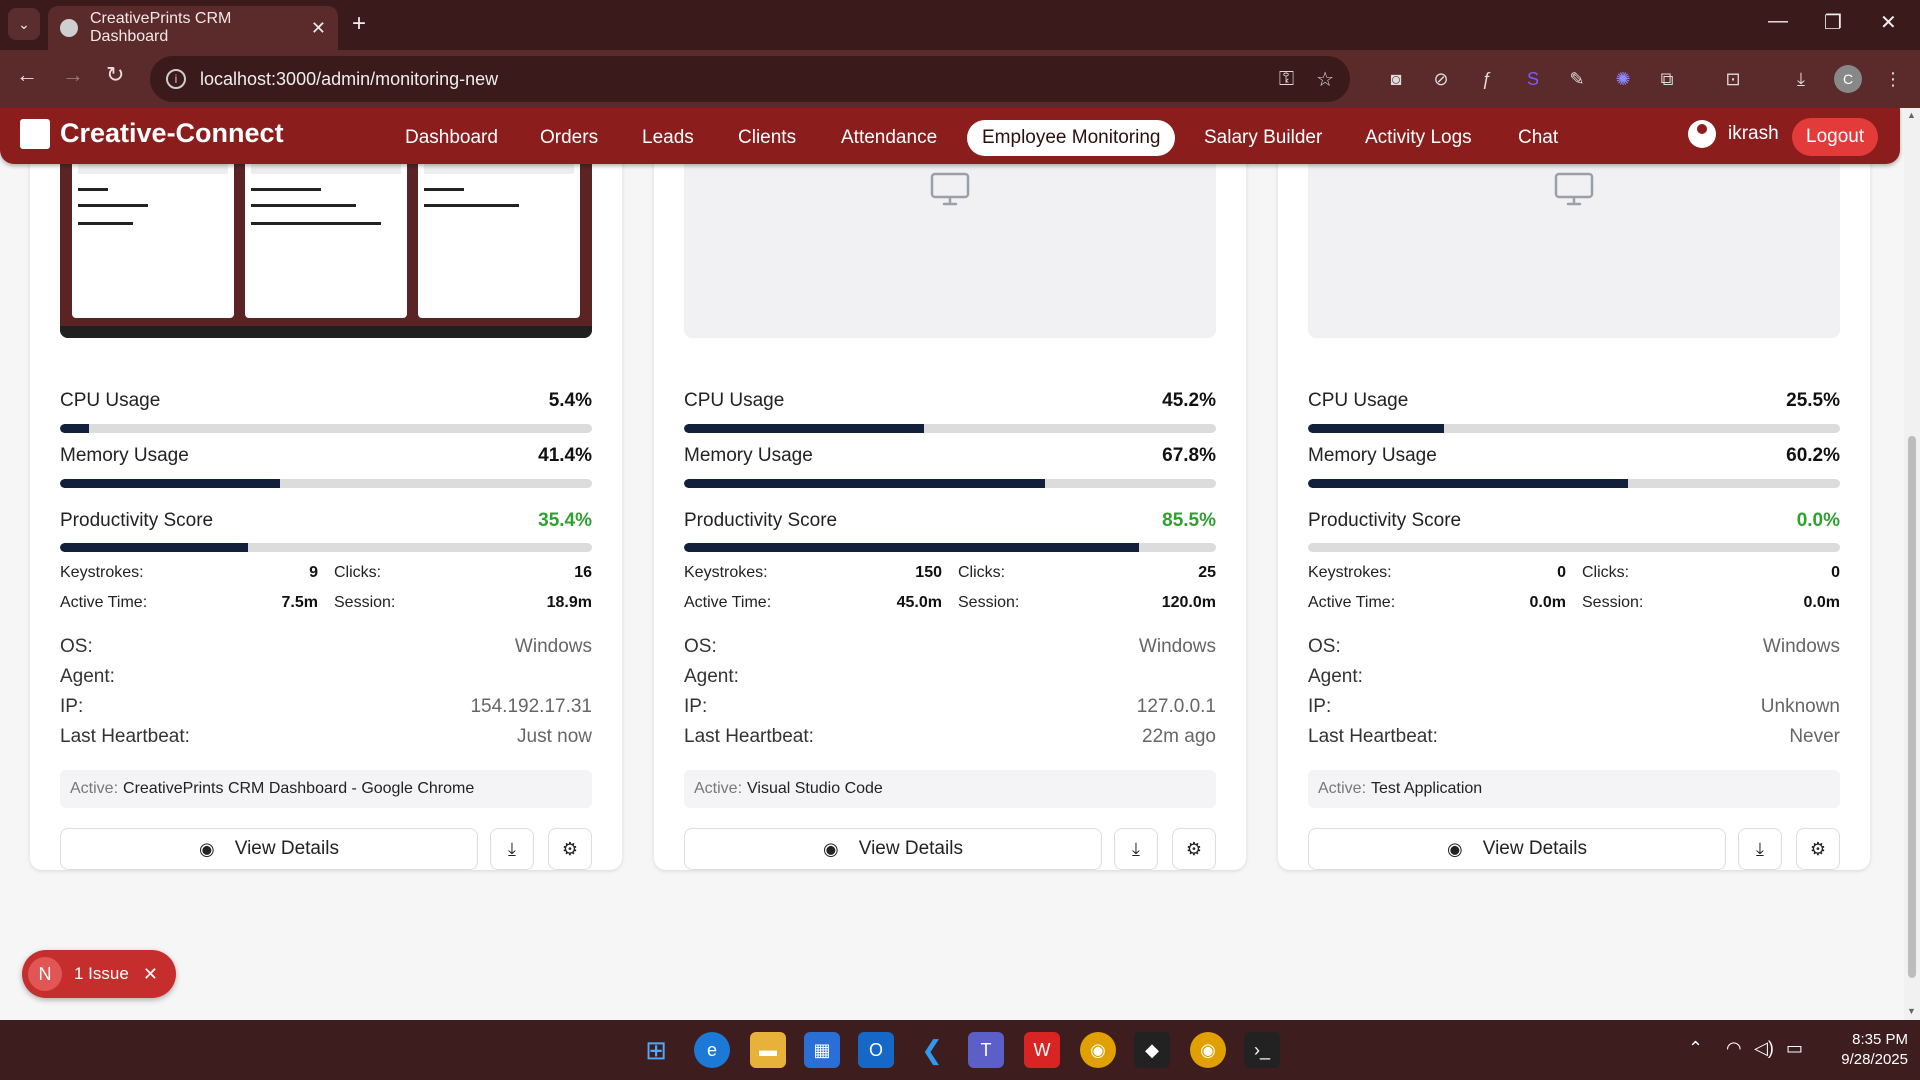  What do you see at coordinates (1188, 602) in the screenshot?
I see `session-value: 120.0m` at bounding box center [1188, 602].